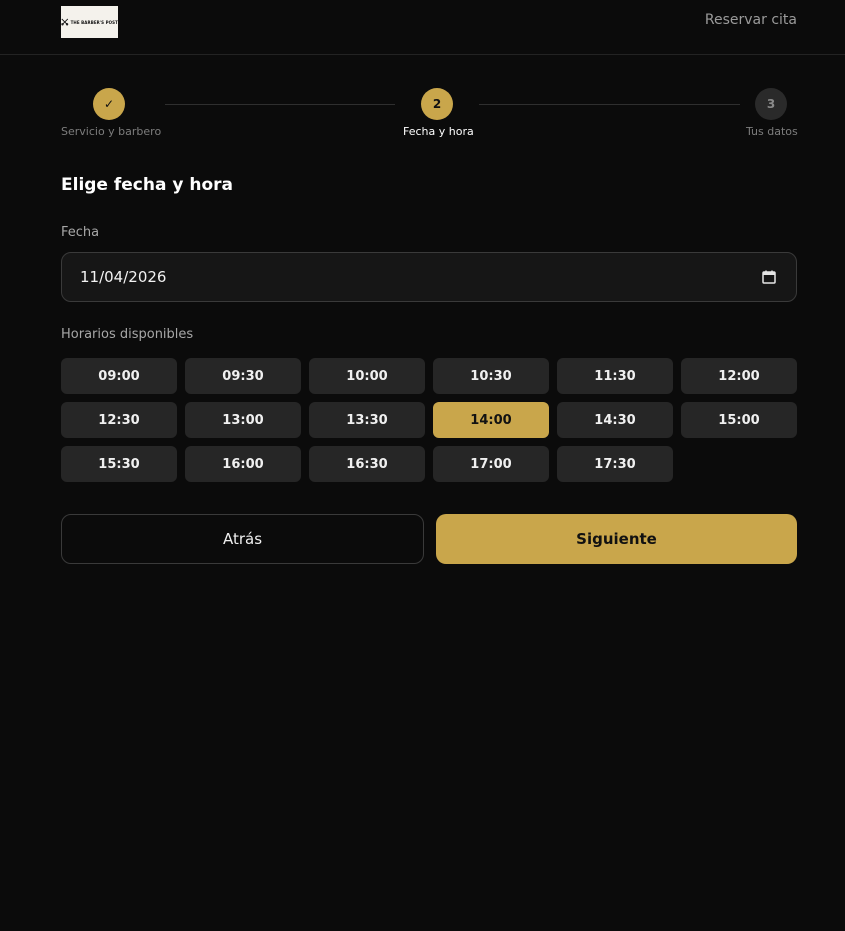 The width and height of the screenshot is (845, 931). Describe the element at coordinates (437, 104) in the screenshot. I see `step-2-indicator: 2` at that location.